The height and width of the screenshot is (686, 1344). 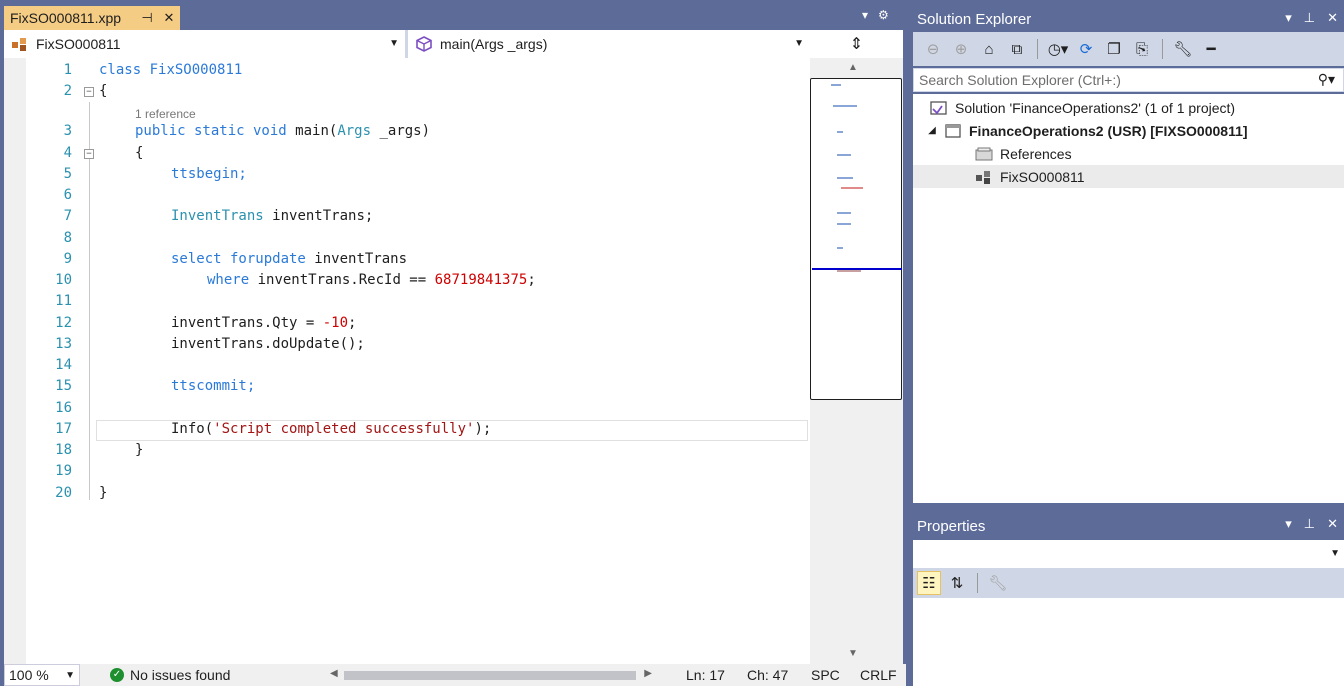 I want to click on document-tab: FixSO000811.xpp ⊣ ✕, so click(x=92, y=18).